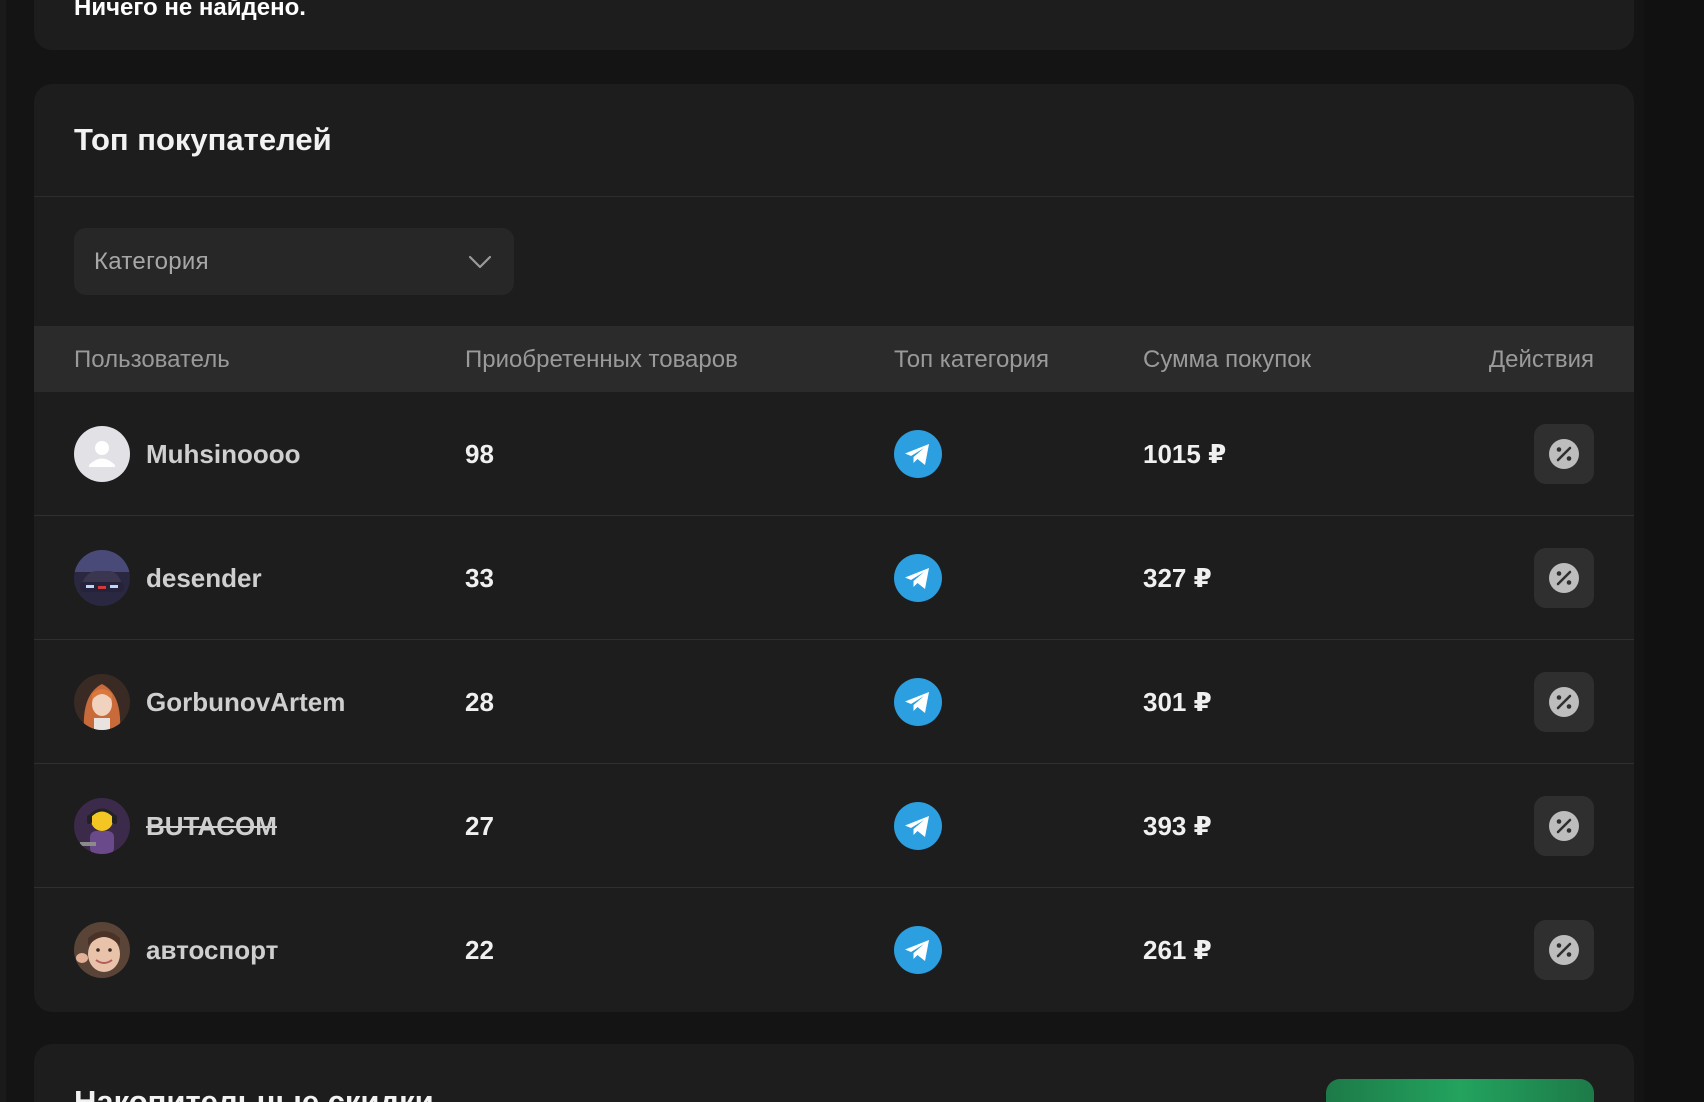 Image resolution: width=1704 pixels, height=1102 pixels. I want to click on child-photo-avatar, so click(102, 950).